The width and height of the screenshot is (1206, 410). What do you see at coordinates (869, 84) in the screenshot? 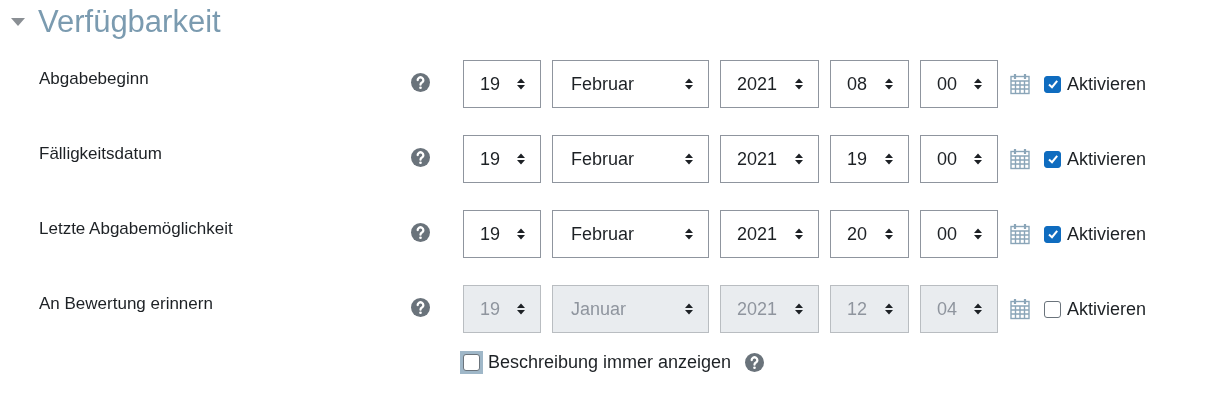
I see `date-select: 08` at bounding box center [869, 84].